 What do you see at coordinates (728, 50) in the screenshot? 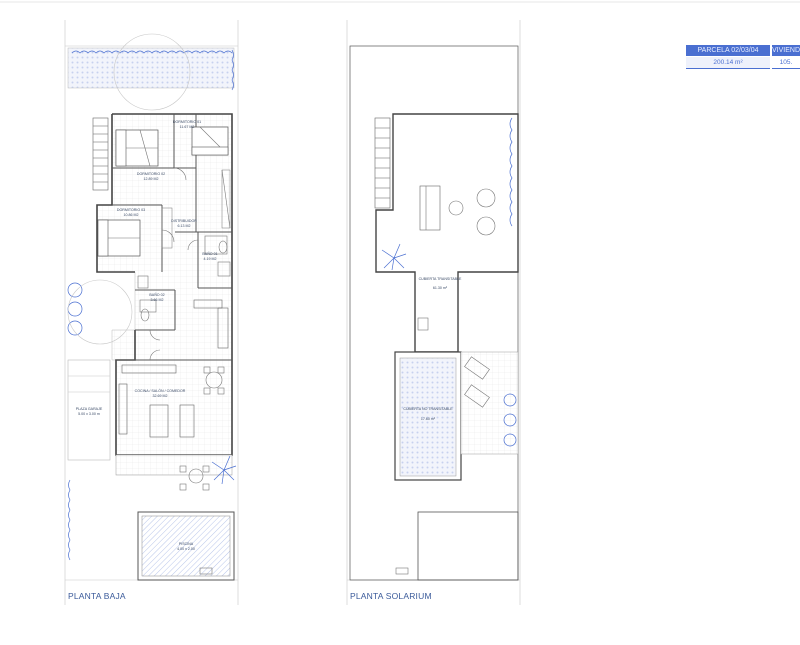
I see `table-header-parcela: PARCELA 02/03/04` at bounding box center [728, 50].